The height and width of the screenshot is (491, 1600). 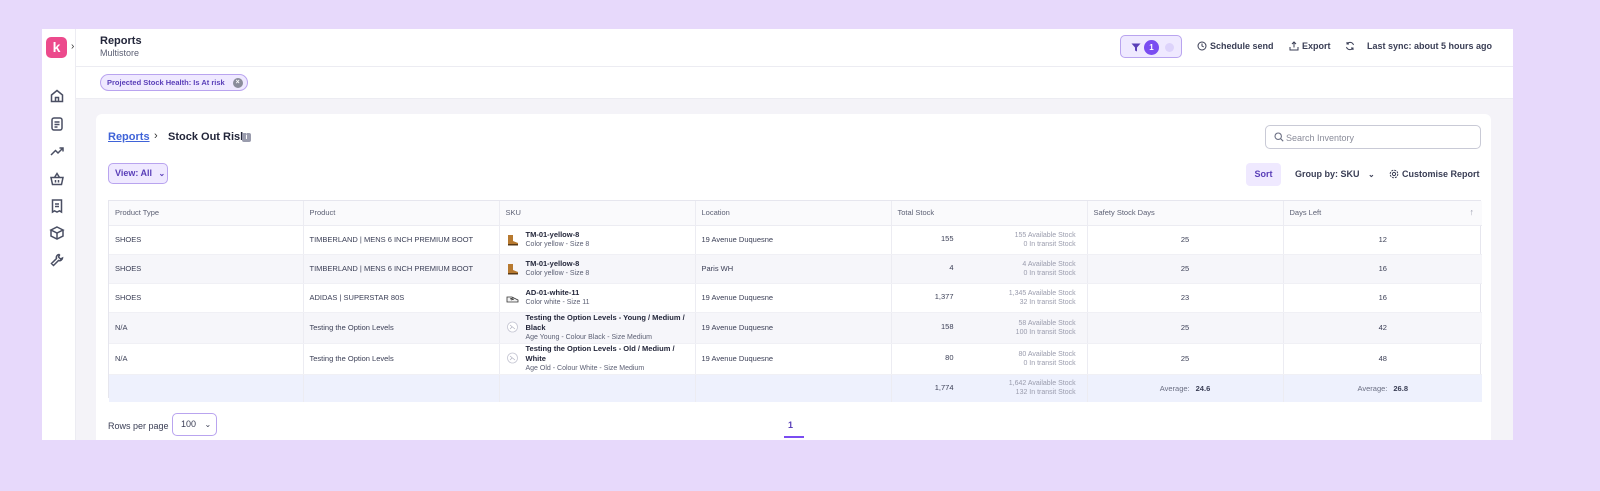 What do you see at coordinates (246, 137) in the screenshot?
I see `info-icon: i` at bounding box center [246, 137].